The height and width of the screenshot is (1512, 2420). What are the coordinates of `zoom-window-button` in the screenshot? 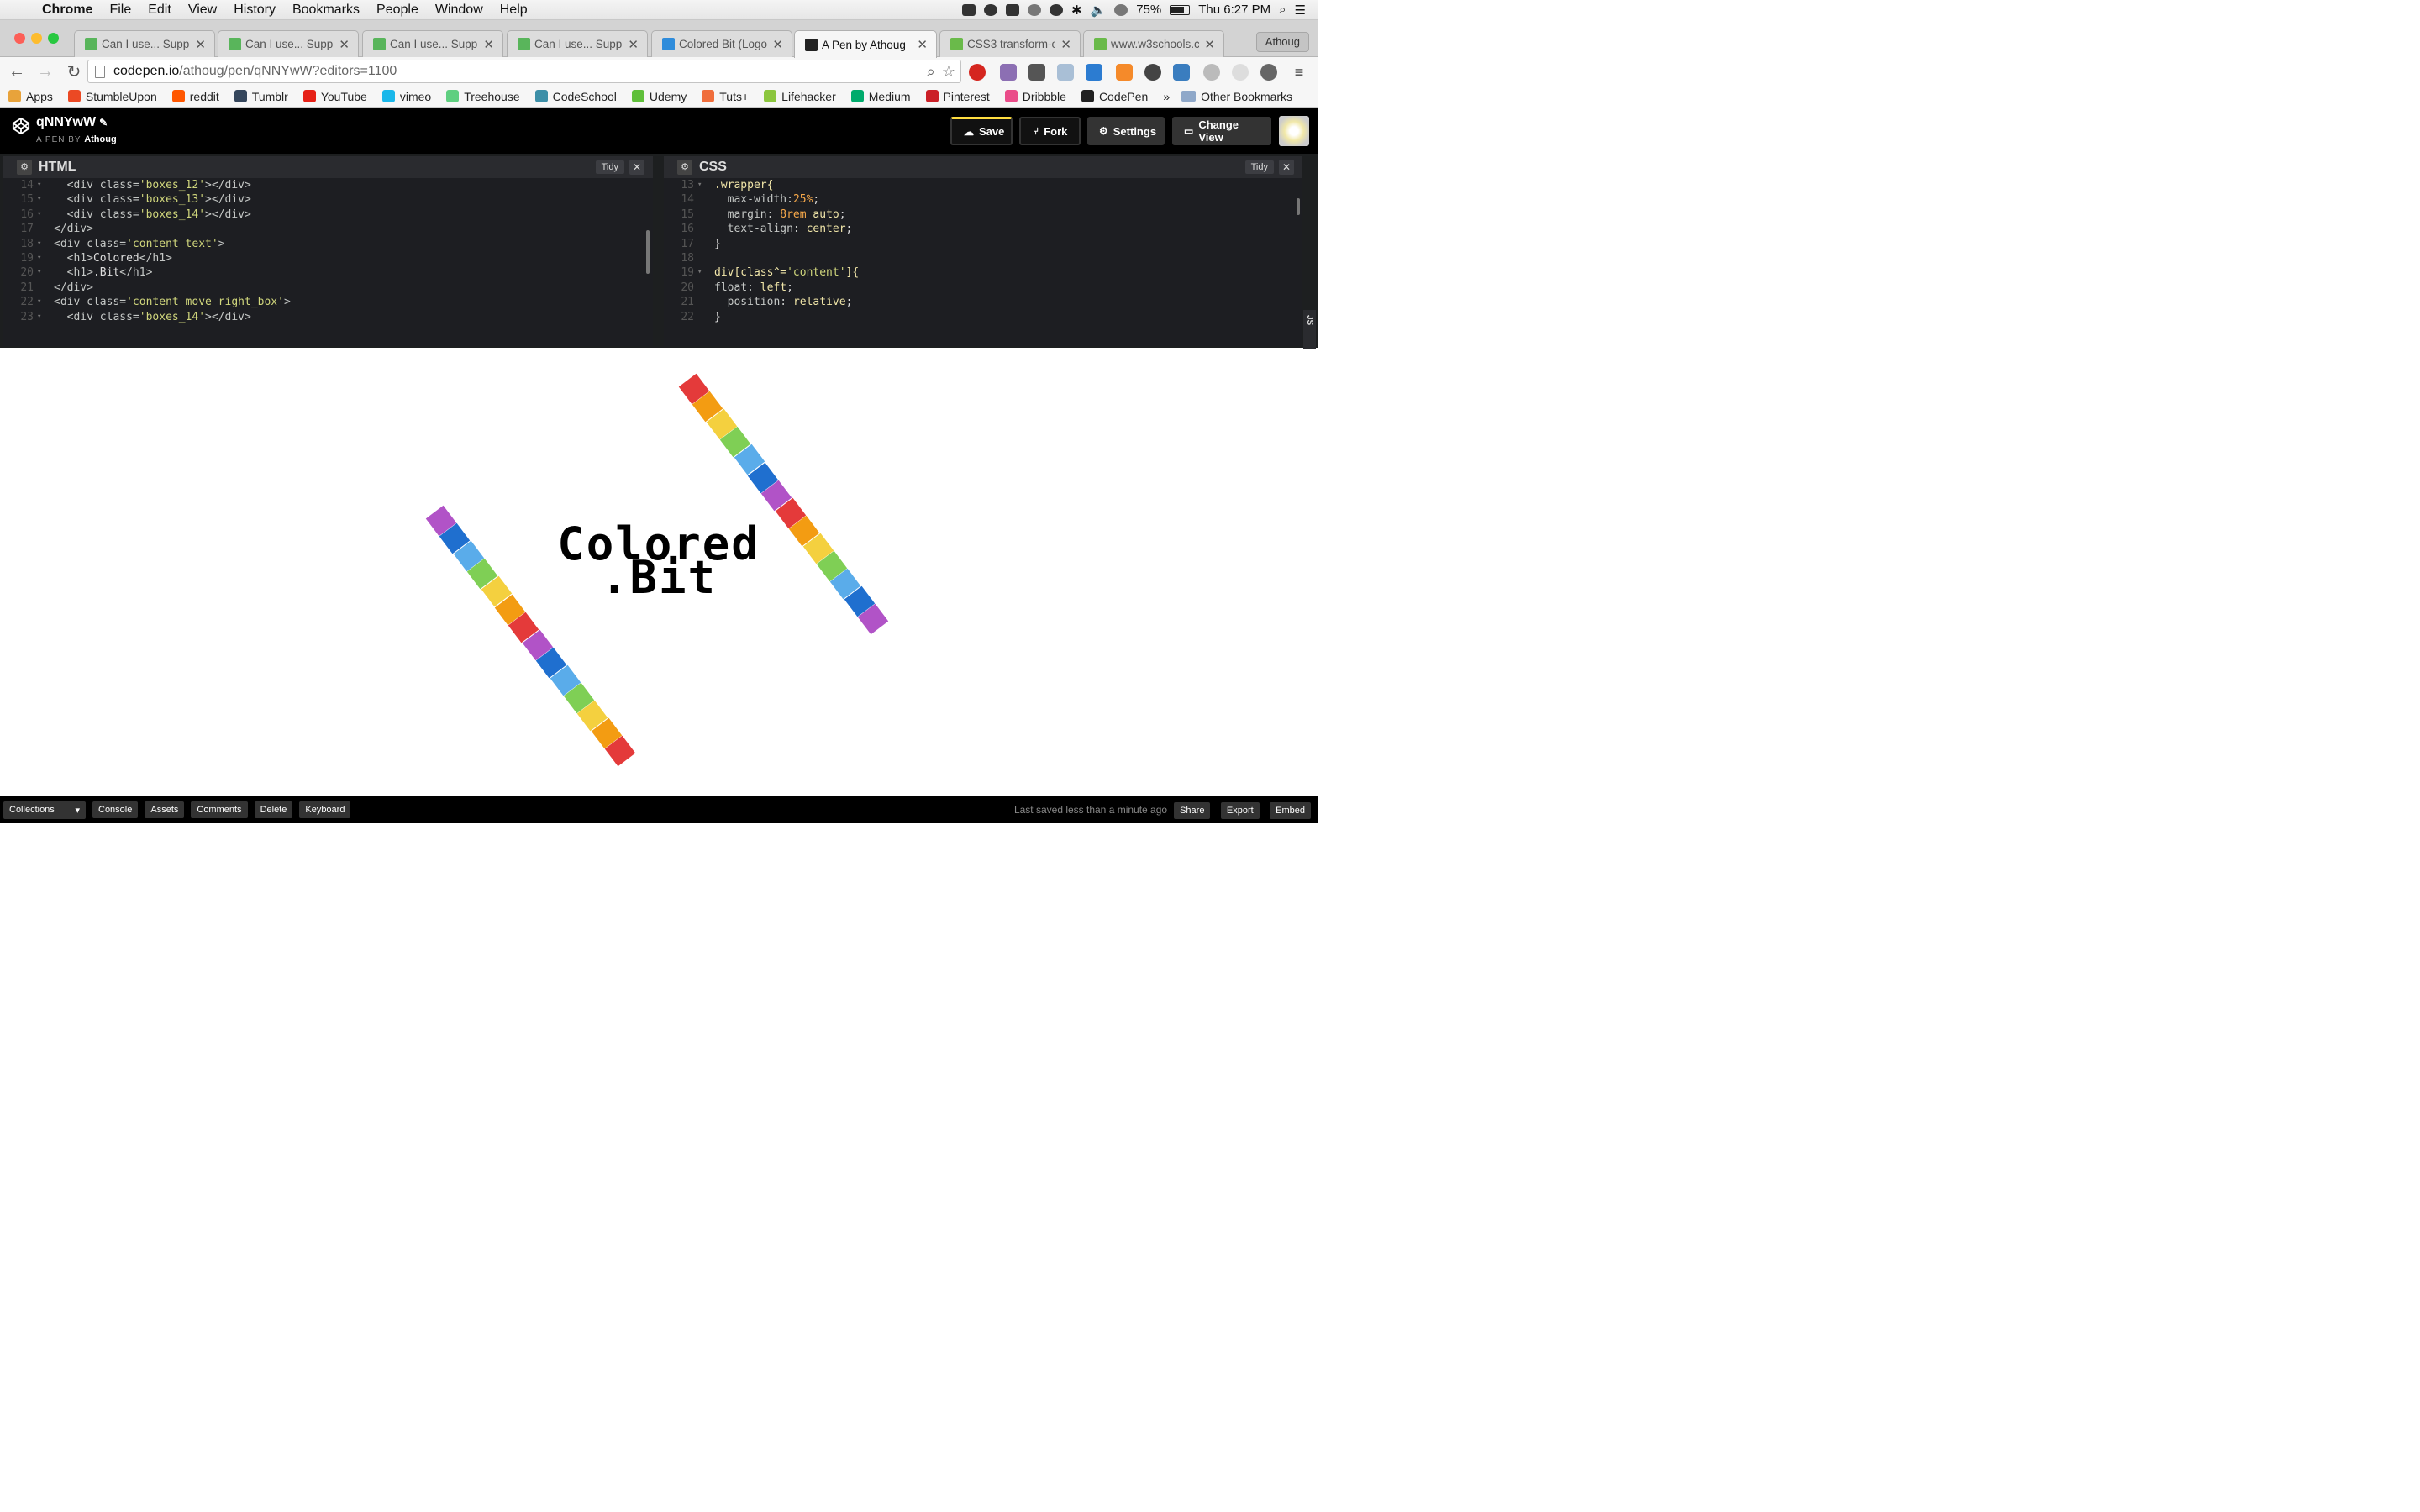 It's located at (53, 38).